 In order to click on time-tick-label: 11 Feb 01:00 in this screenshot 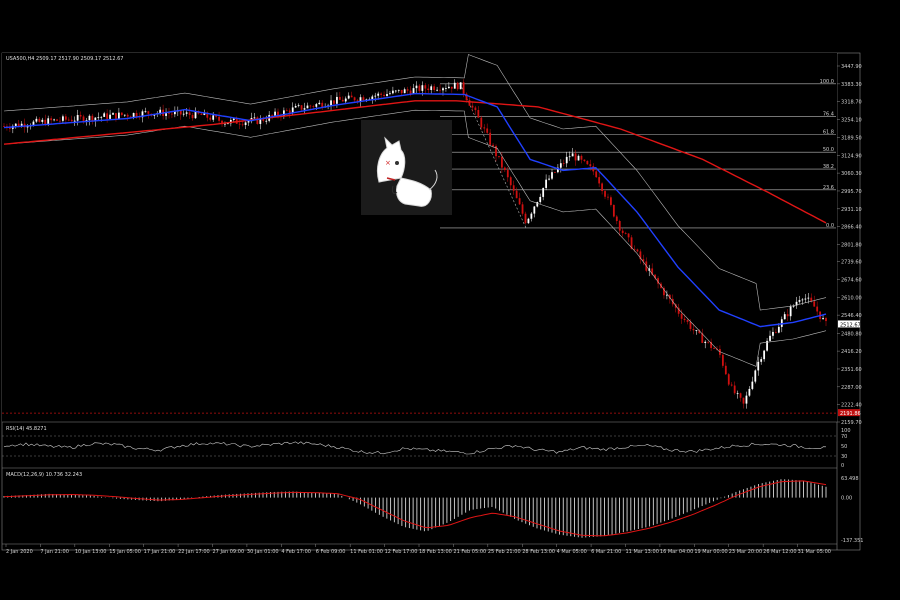, I will do `click(366, 552)`.